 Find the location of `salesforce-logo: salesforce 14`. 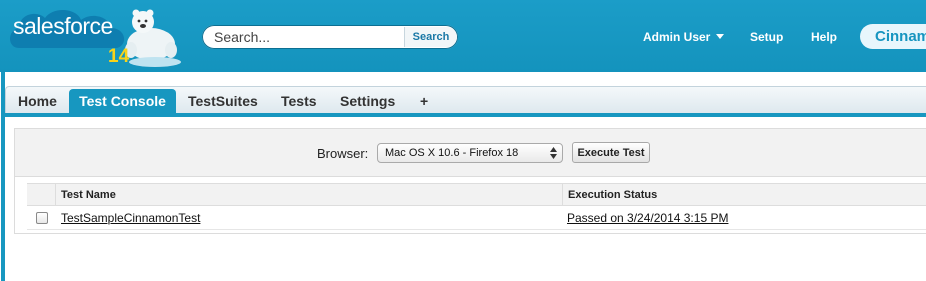

salesforce-logo: salesforce 14 is located at coordinates (94, 36).